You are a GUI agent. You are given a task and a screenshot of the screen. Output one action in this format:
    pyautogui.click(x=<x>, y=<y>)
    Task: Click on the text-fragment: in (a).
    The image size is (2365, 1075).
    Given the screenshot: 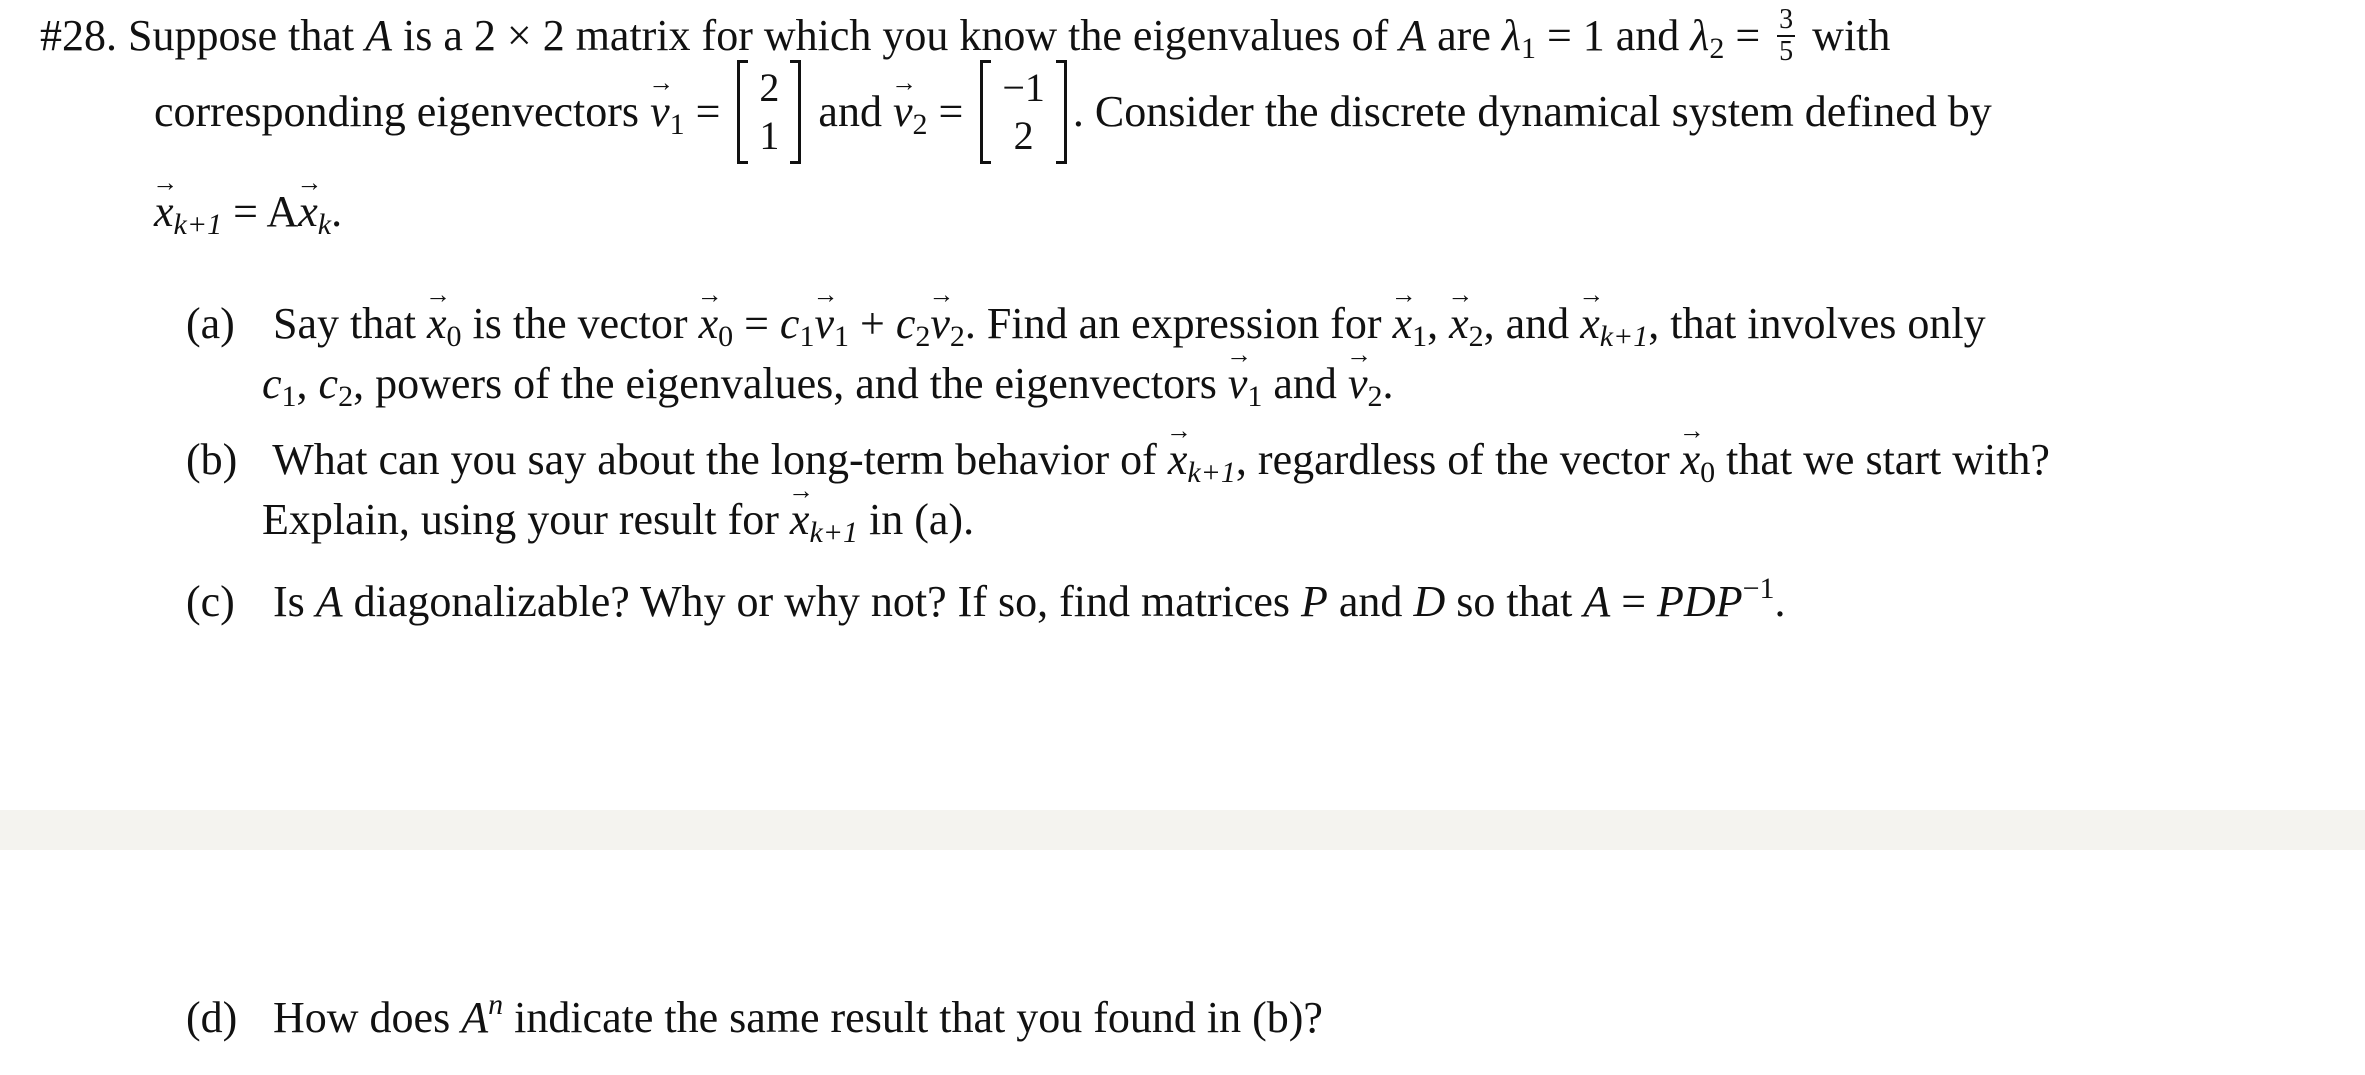 What is the action you would take?
    pyautogui.click(x=922, y=519)
    